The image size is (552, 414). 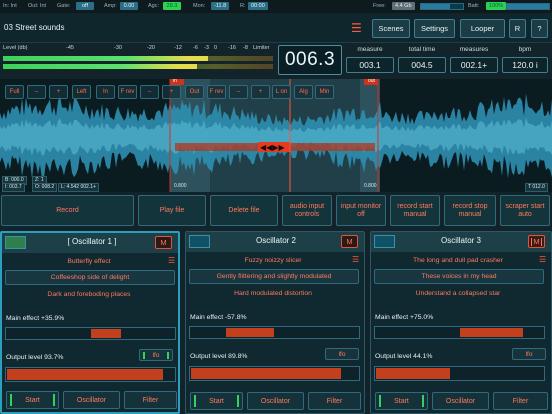 What do you see at coordinates (379, 6) in the screenshot?
I see `free-label: Free:` at bounding box center [379, 6].